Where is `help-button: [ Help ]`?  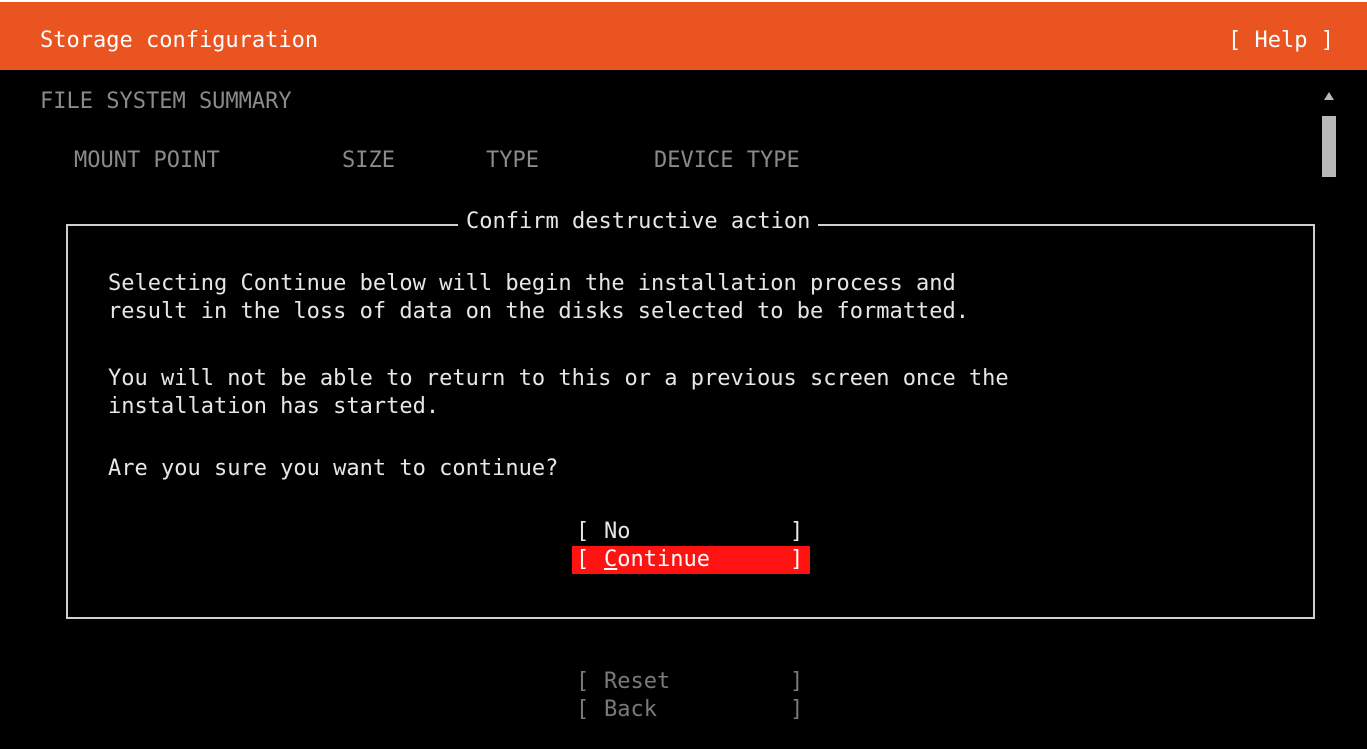
help-button: [ Help ] is located at coordinates (1281, 41).